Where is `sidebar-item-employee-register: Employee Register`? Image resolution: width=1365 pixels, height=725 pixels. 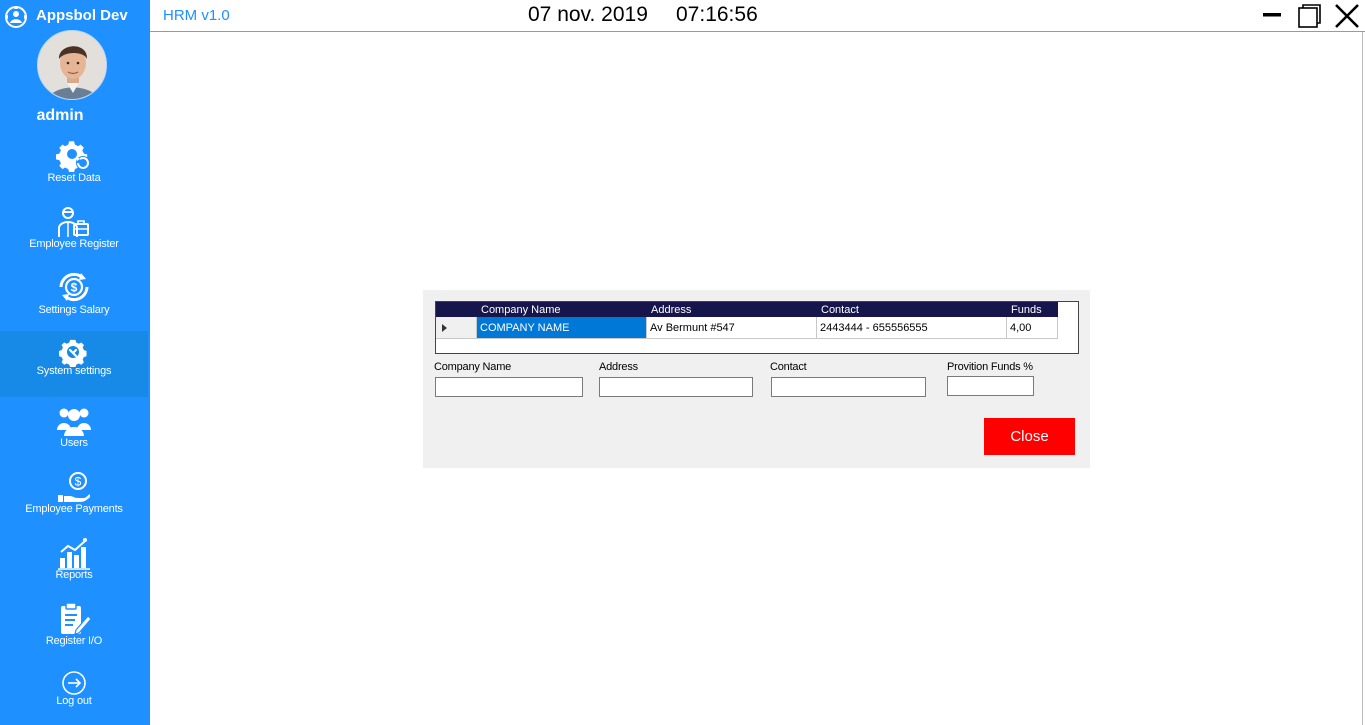
sidebar-item-employee-register: Employee Register is located at coordinates (74, 231).